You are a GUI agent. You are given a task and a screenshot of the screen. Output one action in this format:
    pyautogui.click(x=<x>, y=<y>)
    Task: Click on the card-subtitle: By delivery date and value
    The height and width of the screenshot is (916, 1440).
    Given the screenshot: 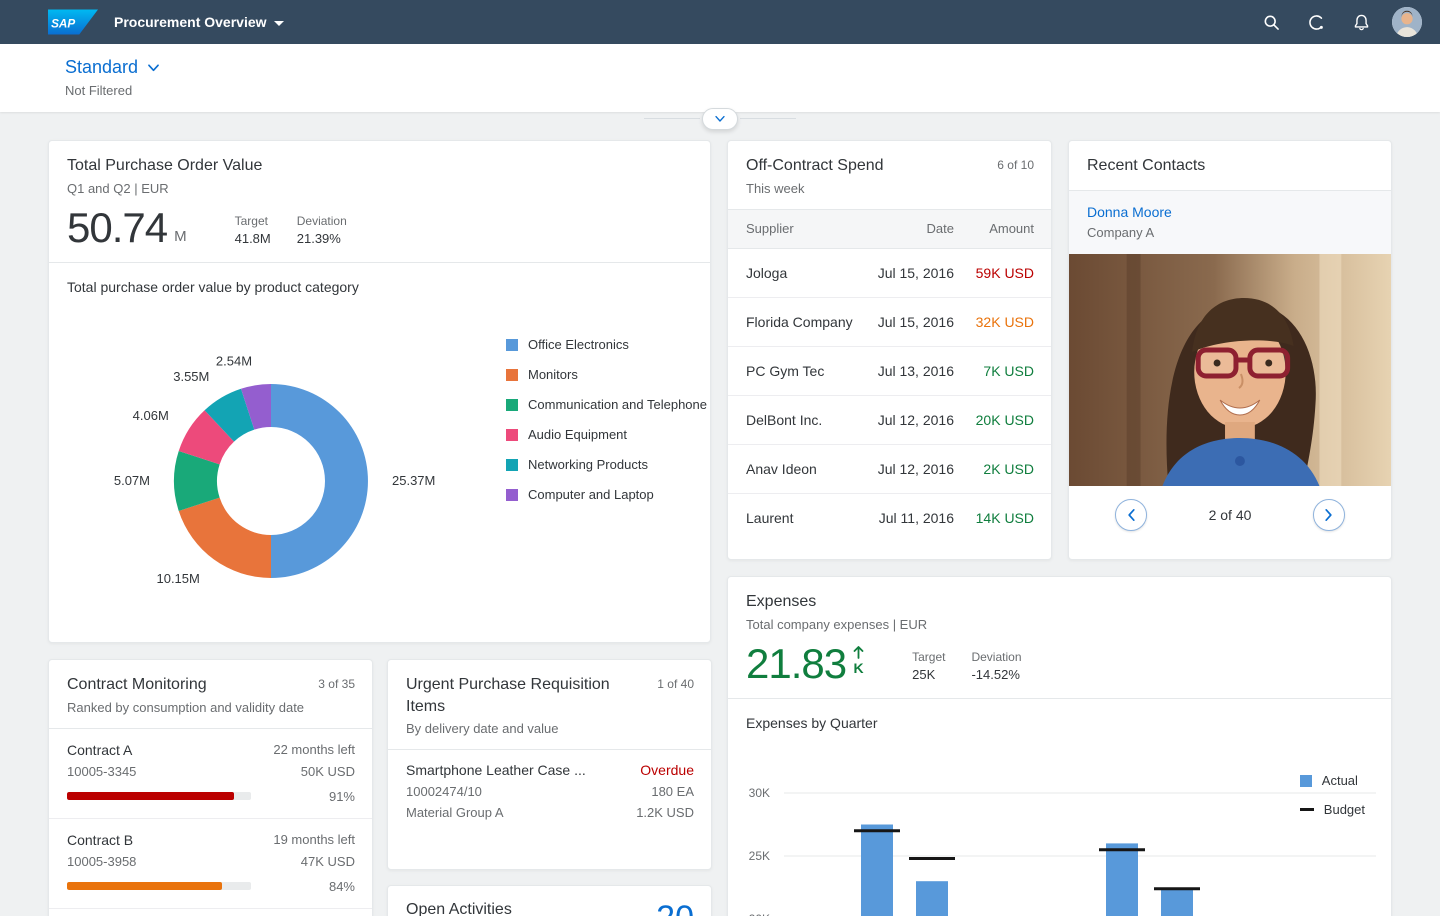 What is the action you would take?
    pyautogui.click(x=482, y=729)
    